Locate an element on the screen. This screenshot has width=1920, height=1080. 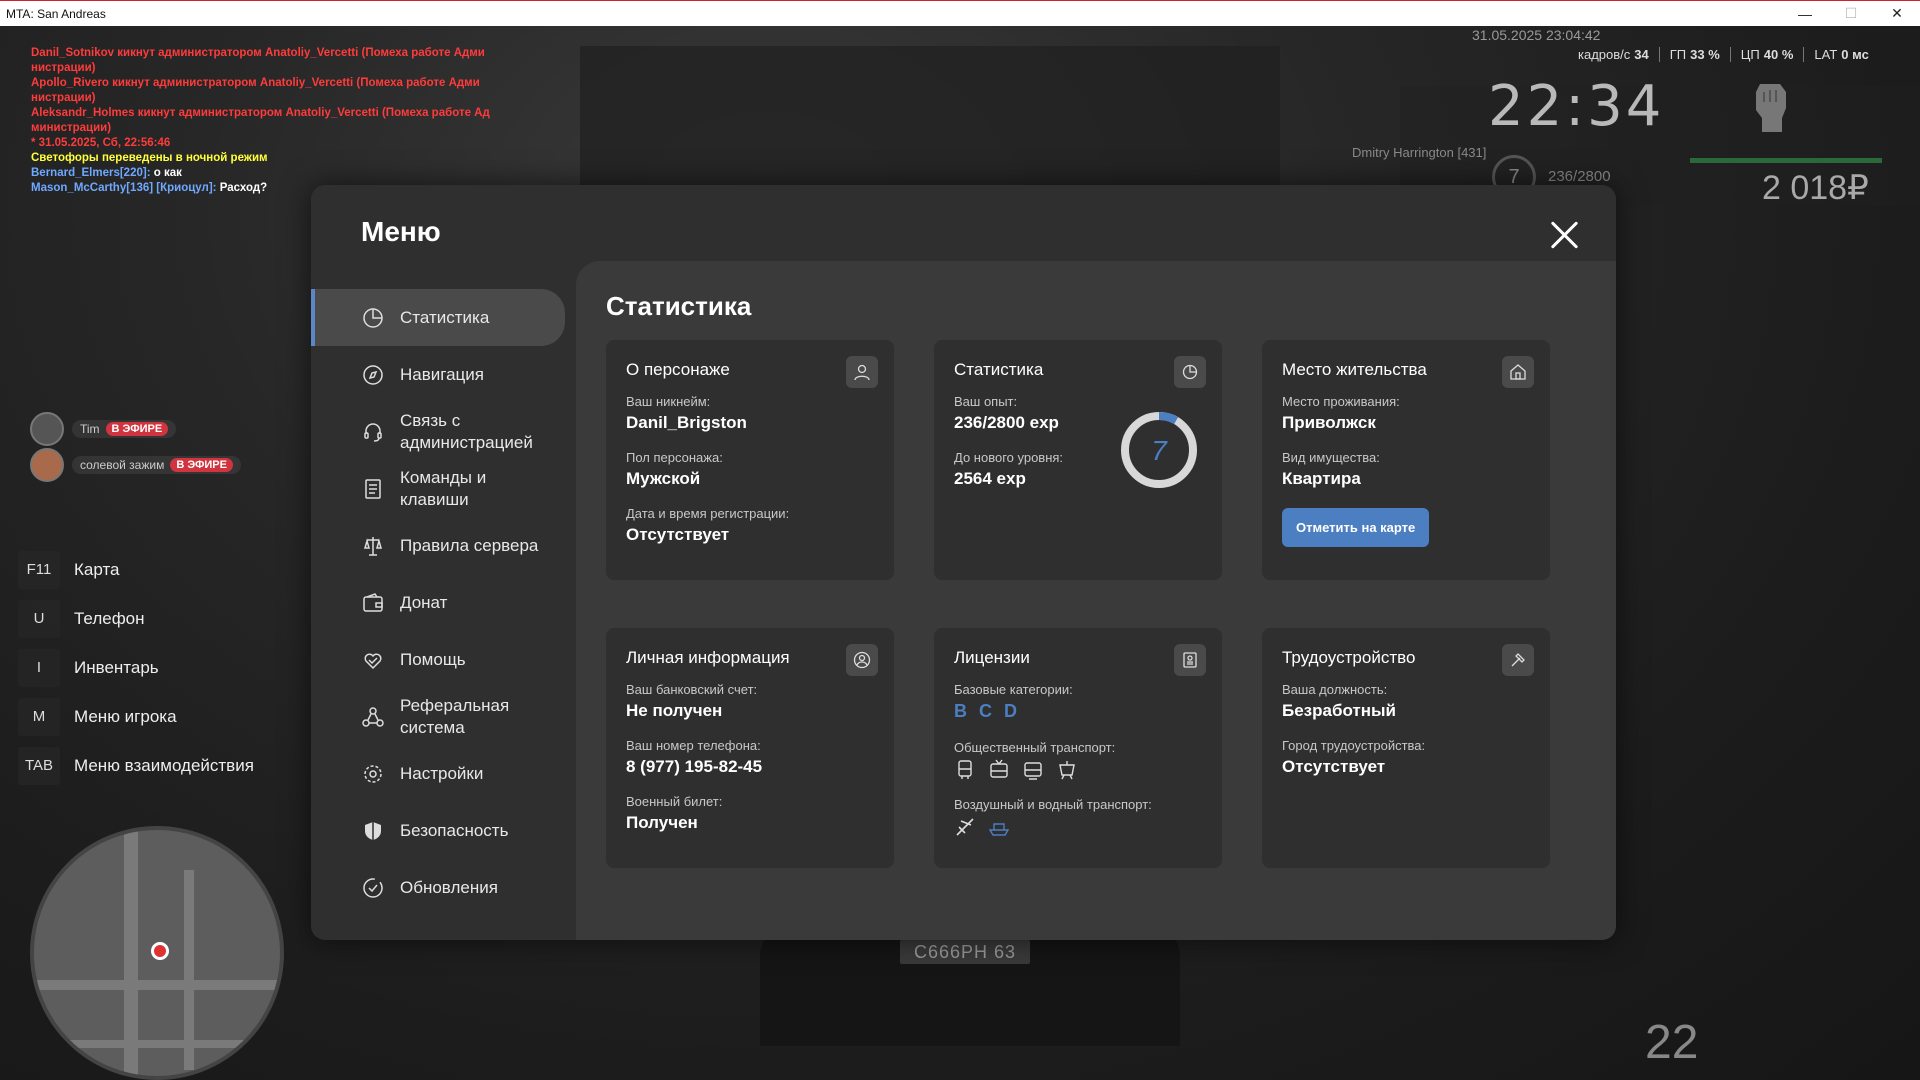
sidebar-item-label: Команды и клавиши is located at coordinates (443, 488).